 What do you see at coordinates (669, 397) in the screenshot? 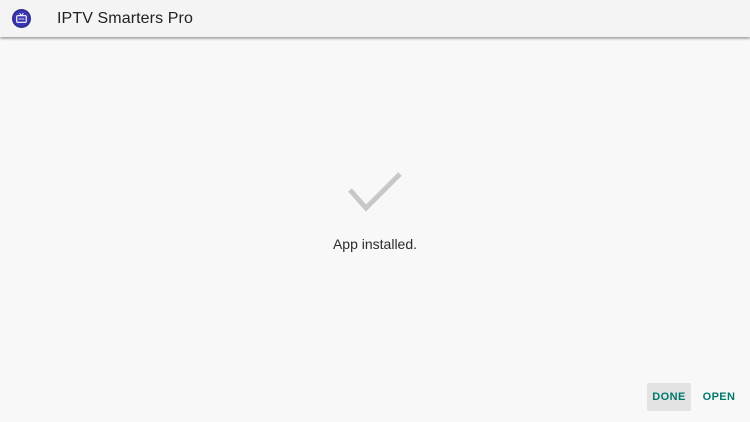
I see `done-button: DONE` at bounding box center [669, 397].